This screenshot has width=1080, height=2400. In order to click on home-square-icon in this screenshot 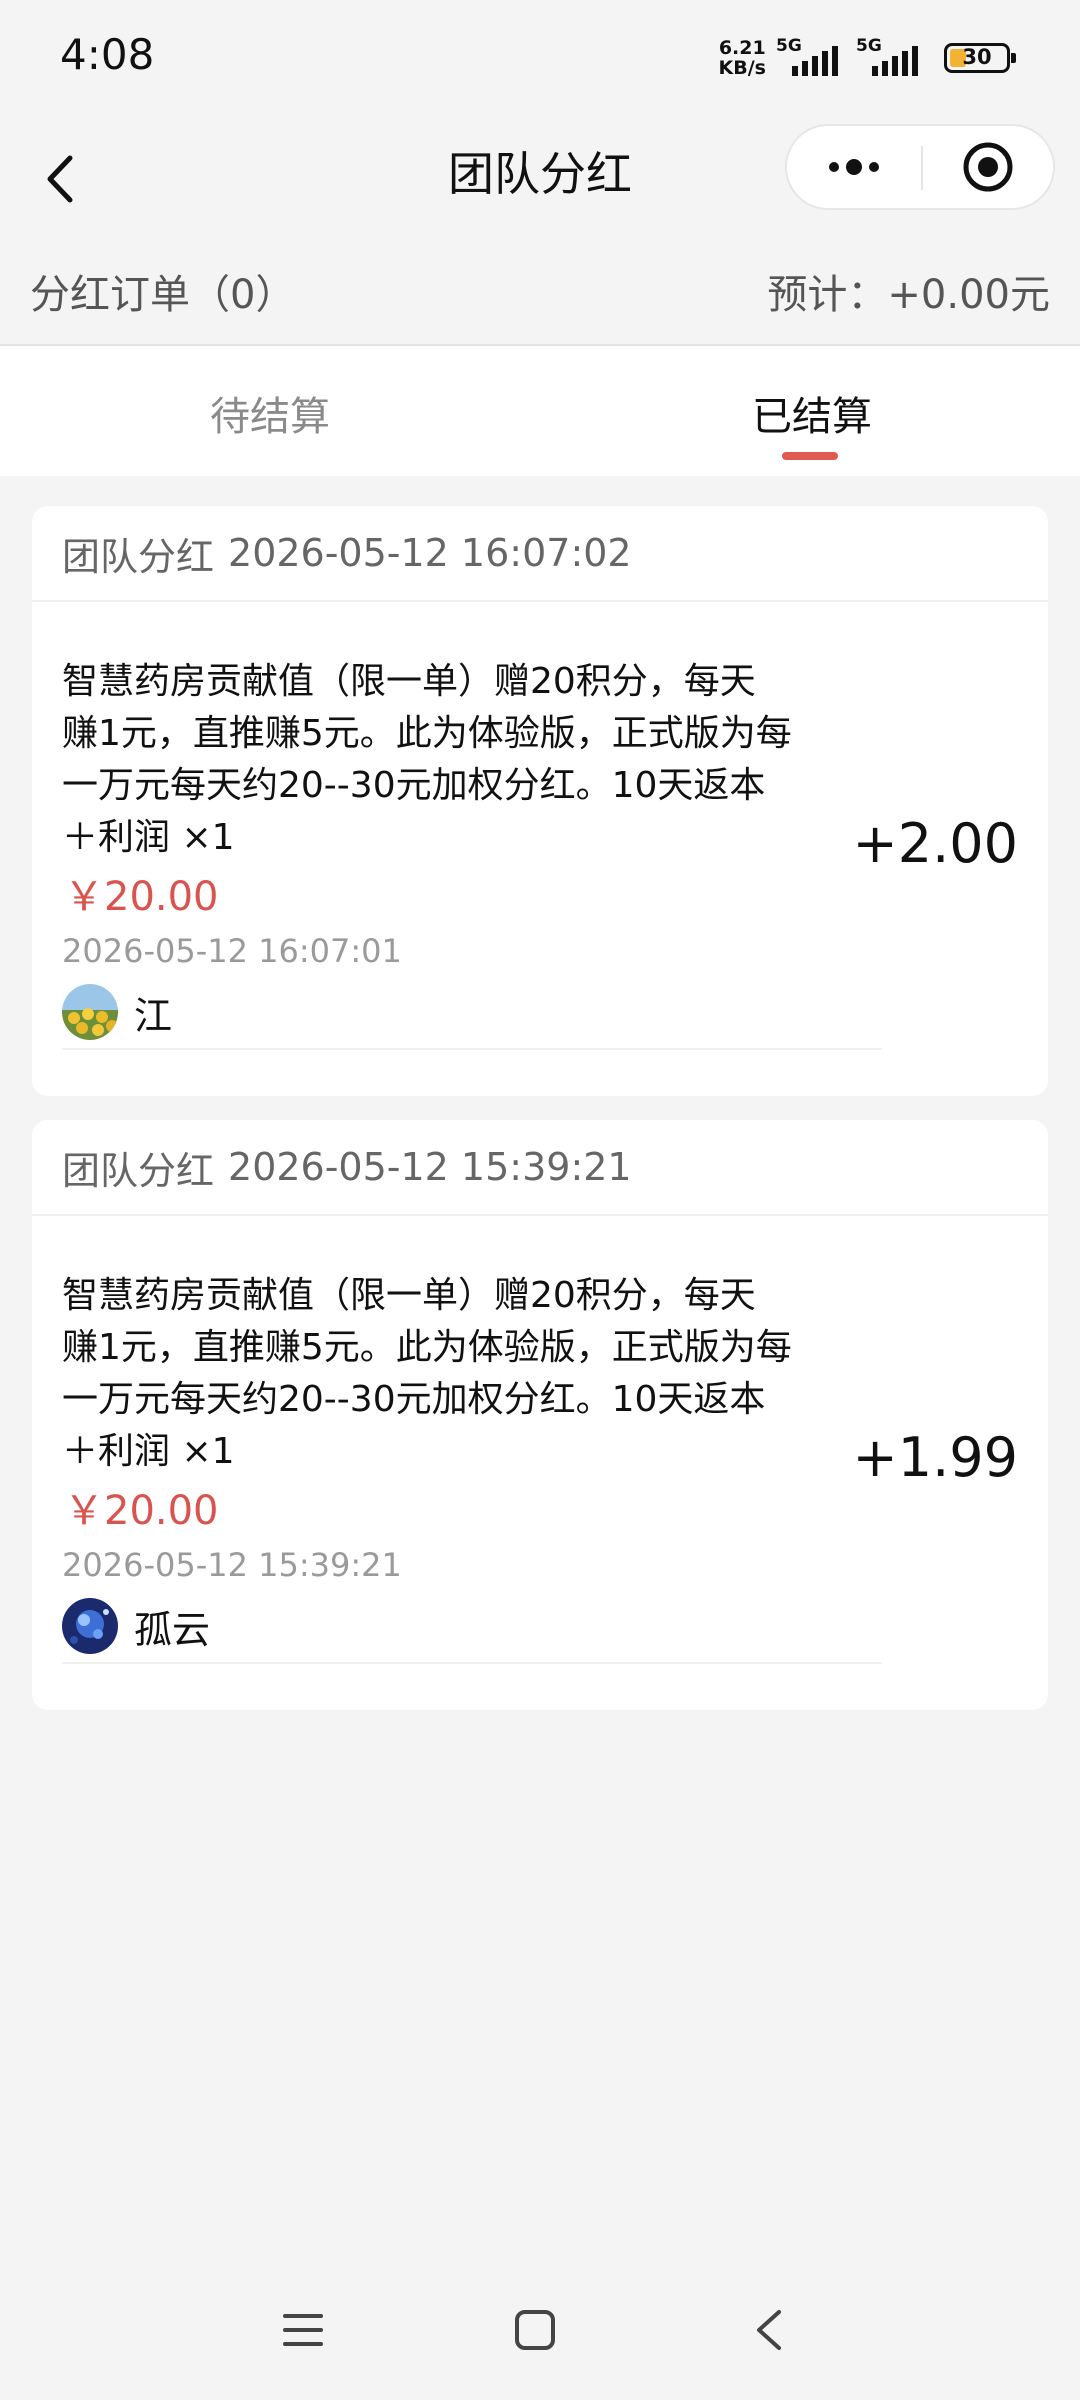, I will do `click(535, 2330)`.